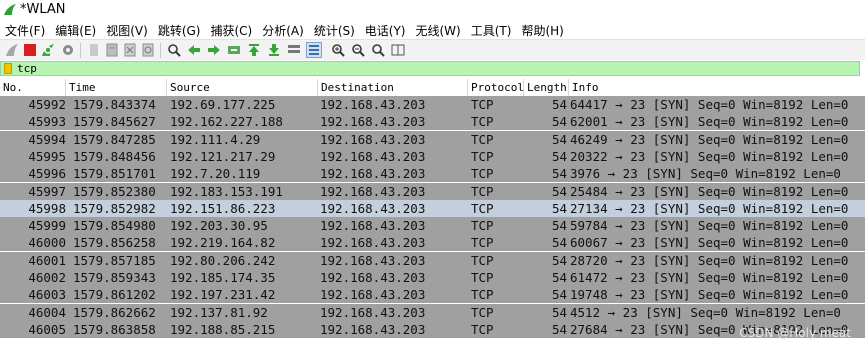 This screenshot has width=865, height=342. What do you see at coordinates (114, 191) in the screenshot?
I see `cell-time: 1579.852380` at bounding box center [114, 191].